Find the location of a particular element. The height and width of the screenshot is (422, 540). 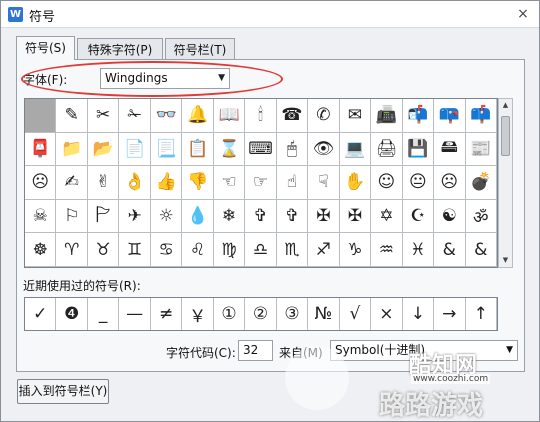

symbol-cell: 👌 is located at coordinates (135, 183).